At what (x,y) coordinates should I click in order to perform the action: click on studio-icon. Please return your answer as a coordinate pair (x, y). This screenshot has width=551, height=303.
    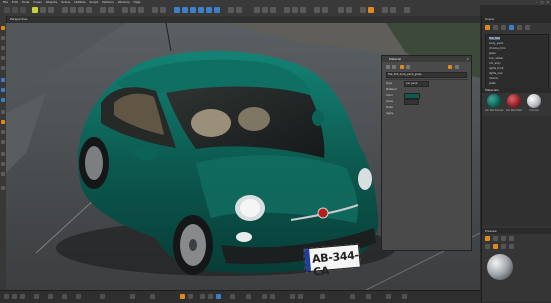
    Looking at the image, I should click on (3, 154).